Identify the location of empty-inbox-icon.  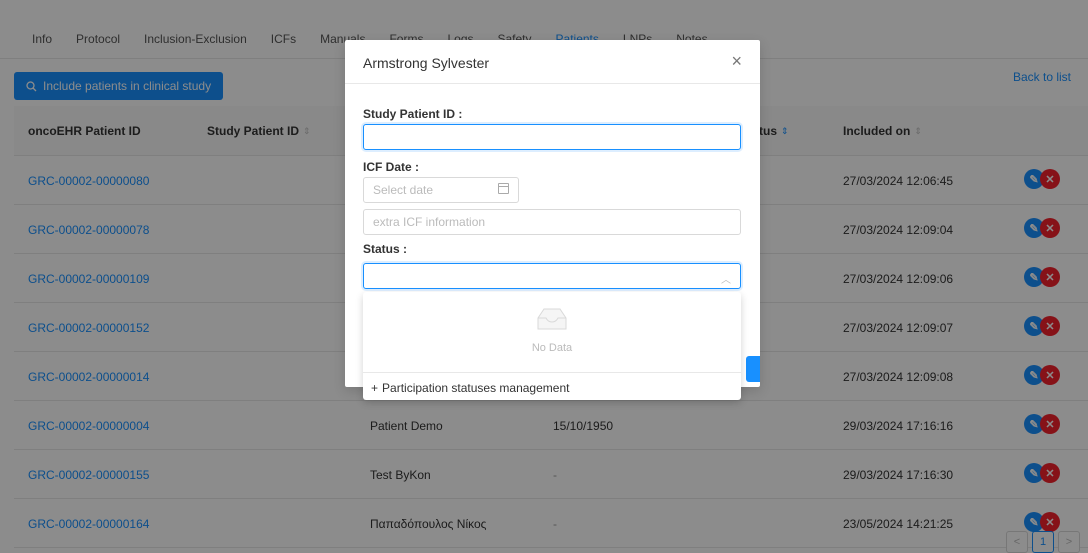
(552, 319).